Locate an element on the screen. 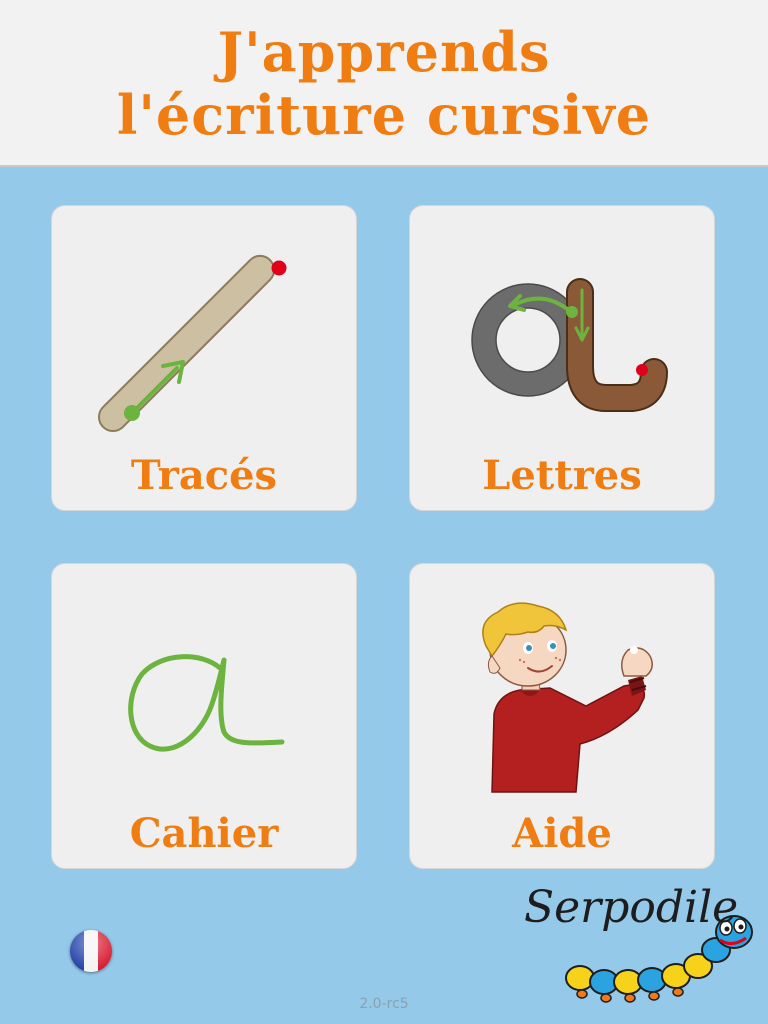 This screenshot has height=1024, width=768. lettres-label: Lettres is located at coordinates (562, 475).